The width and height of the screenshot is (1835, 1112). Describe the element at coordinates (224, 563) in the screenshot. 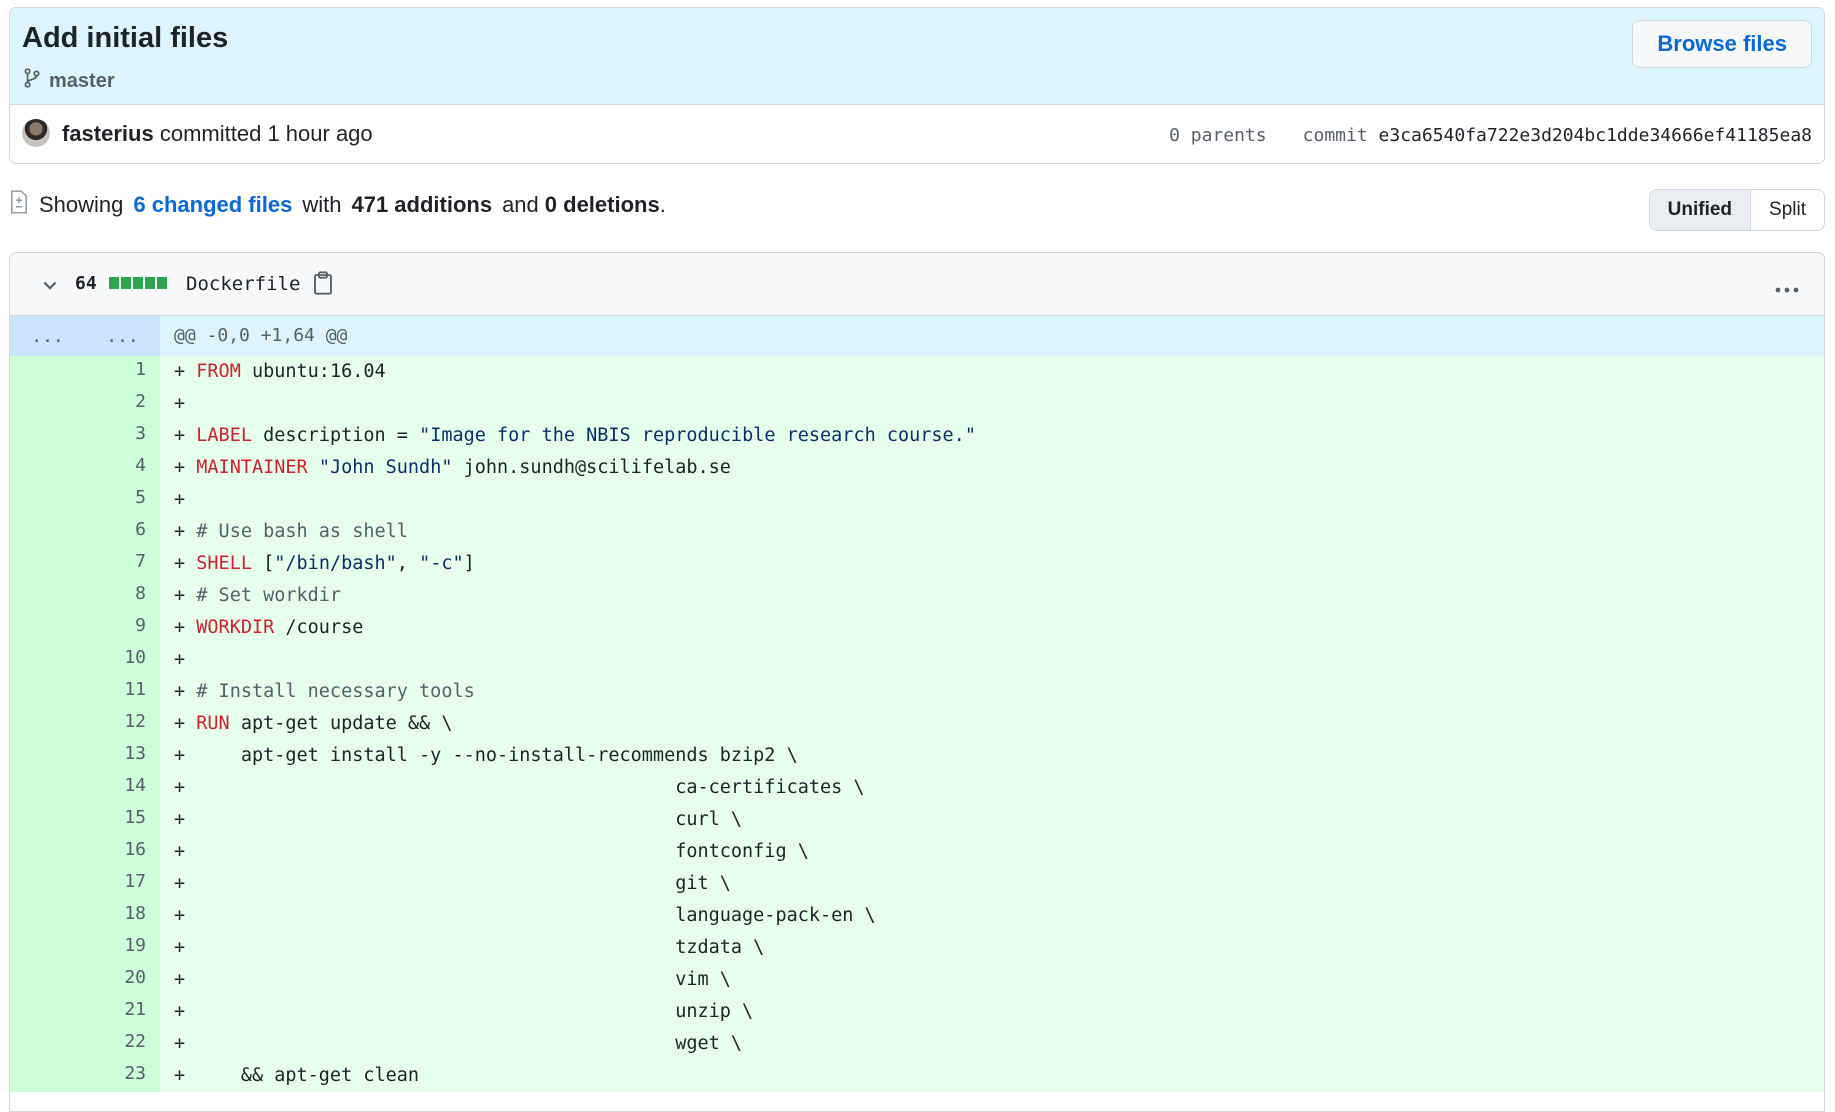

I see `code-token: SHELL` at that location.